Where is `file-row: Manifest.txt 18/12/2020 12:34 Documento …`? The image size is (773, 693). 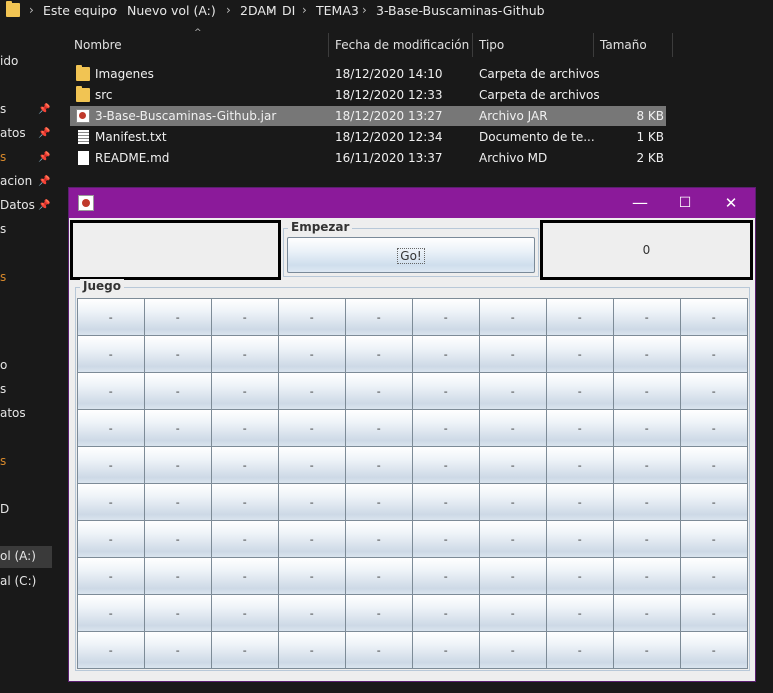
file-row: Manifest.txt 18/12/2020 12:34 Documento … is located at coordinates (368, 137).